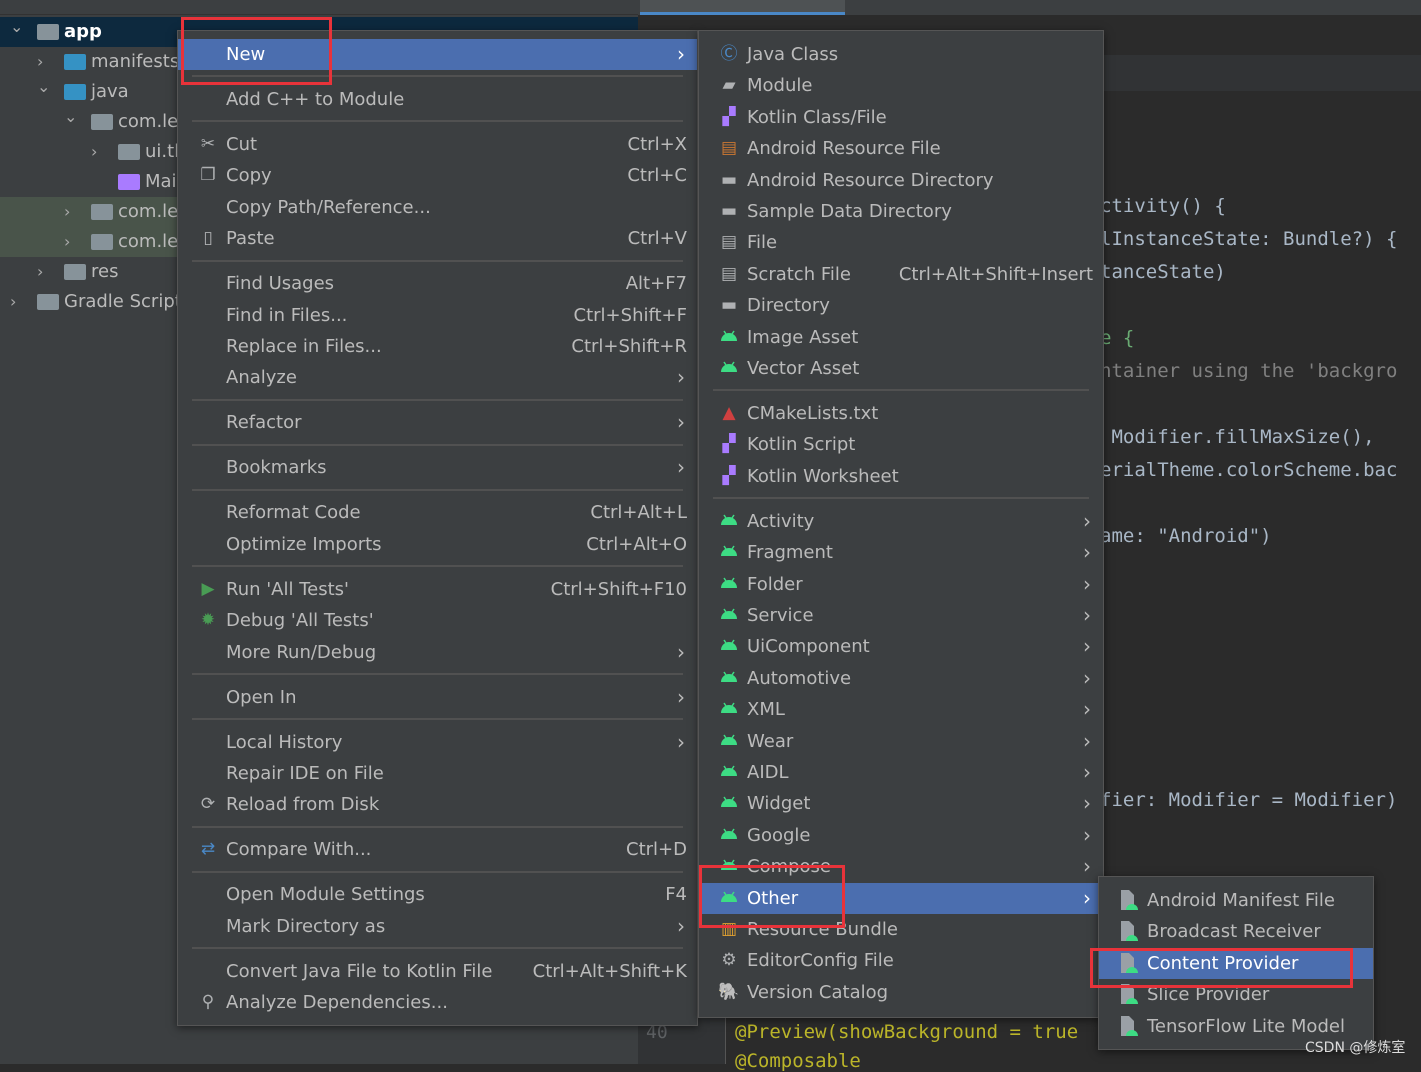  I want to click on menu-item-cmakelists-txt: ▲ CMakeLists.txt, so click(901, 413).